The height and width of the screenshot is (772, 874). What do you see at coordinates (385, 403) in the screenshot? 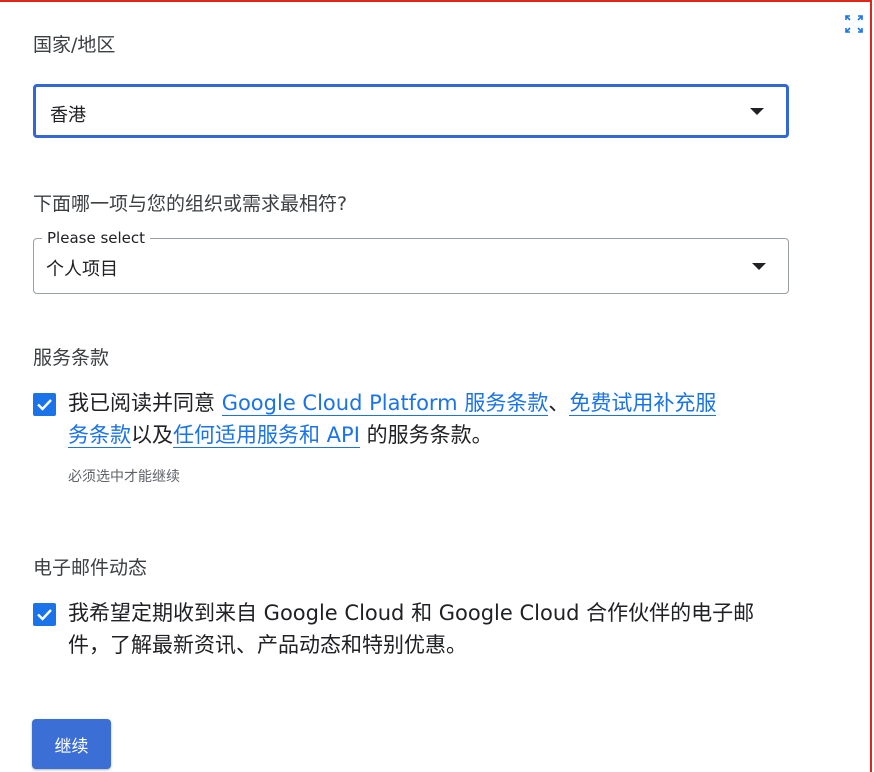
I see `gcp-terms-link: Google Cloud Platform 服务条款` at bounding box center [385, 403].